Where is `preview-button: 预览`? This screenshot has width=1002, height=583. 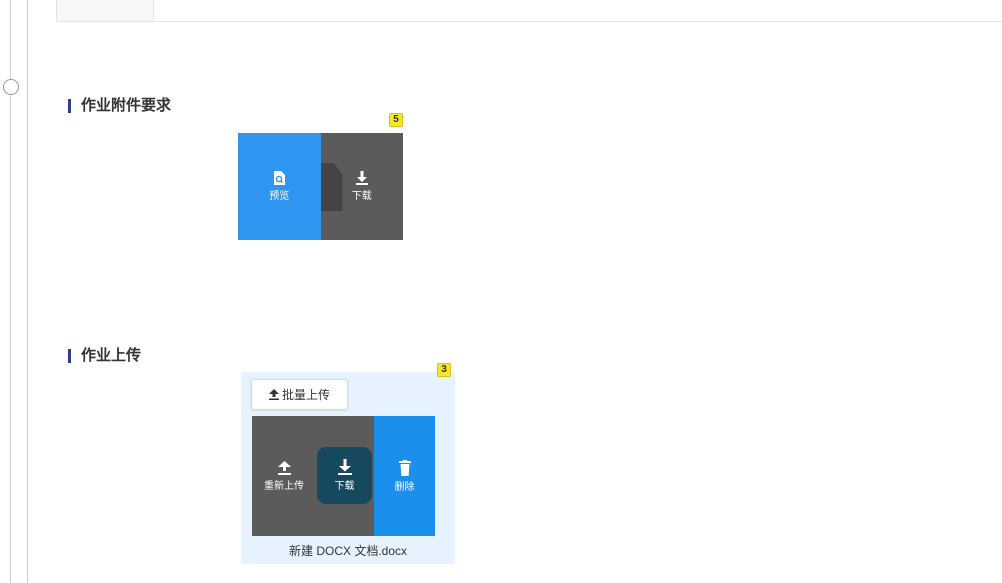 preview-button: 预览 is located at coordinates (279, 186).